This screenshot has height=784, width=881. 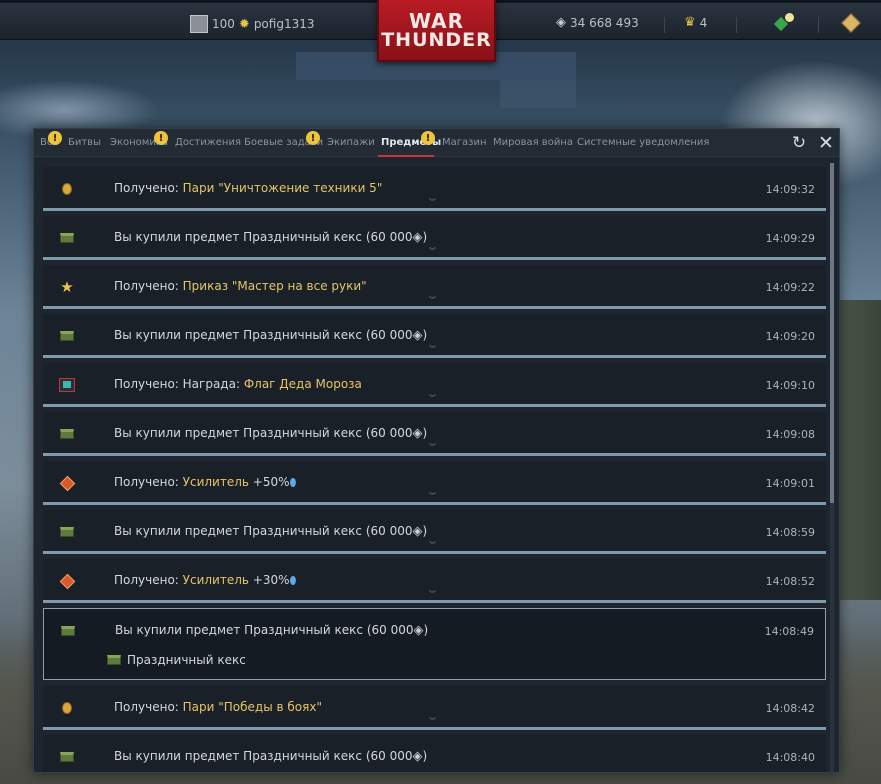 What do you see at coordinates (84, 142) in the screenshot?
I see `tab-battles: Битвы` at bounding box center [84, 142].